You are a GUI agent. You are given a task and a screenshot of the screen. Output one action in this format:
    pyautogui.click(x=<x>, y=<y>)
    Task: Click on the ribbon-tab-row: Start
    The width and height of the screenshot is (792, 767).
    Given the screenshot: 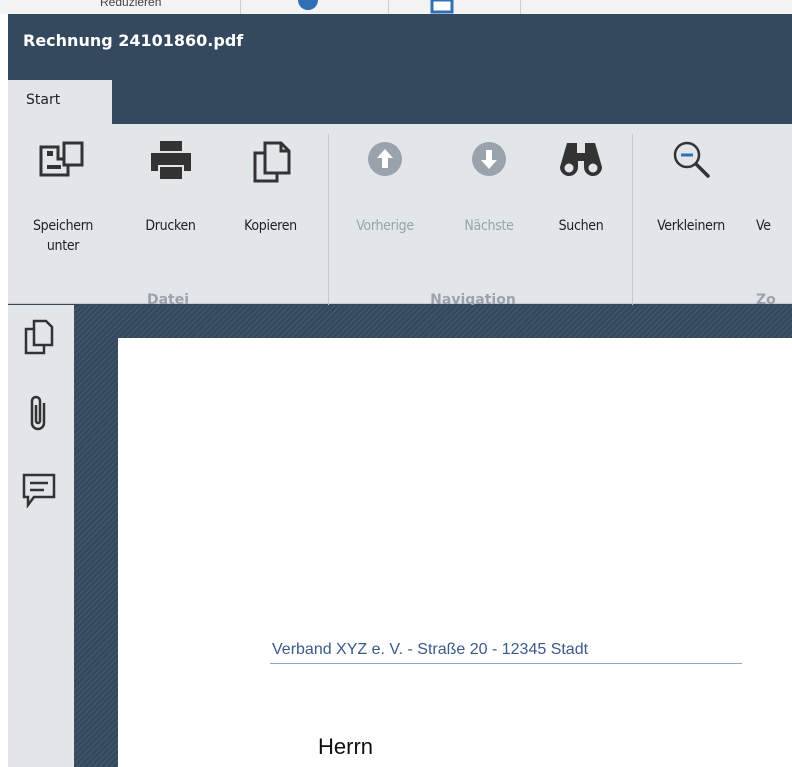 What is the action you would take?
    pyautogui.click(x=400, y=96)
    